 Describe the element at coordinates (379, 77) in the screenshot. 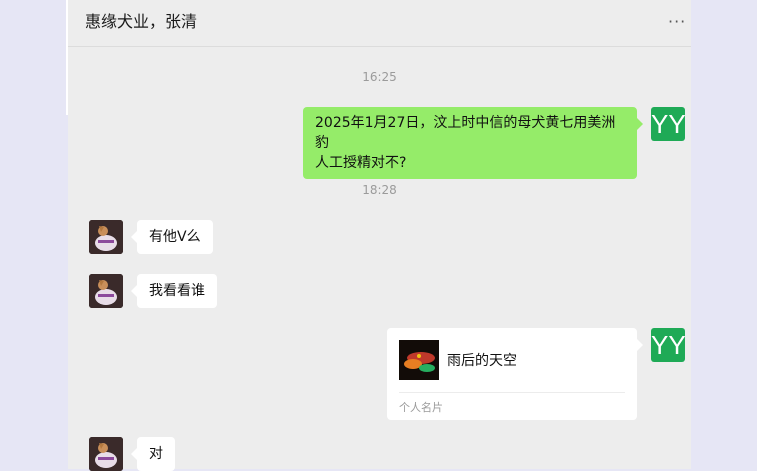

I see `timestamp: 16:25` at that location.